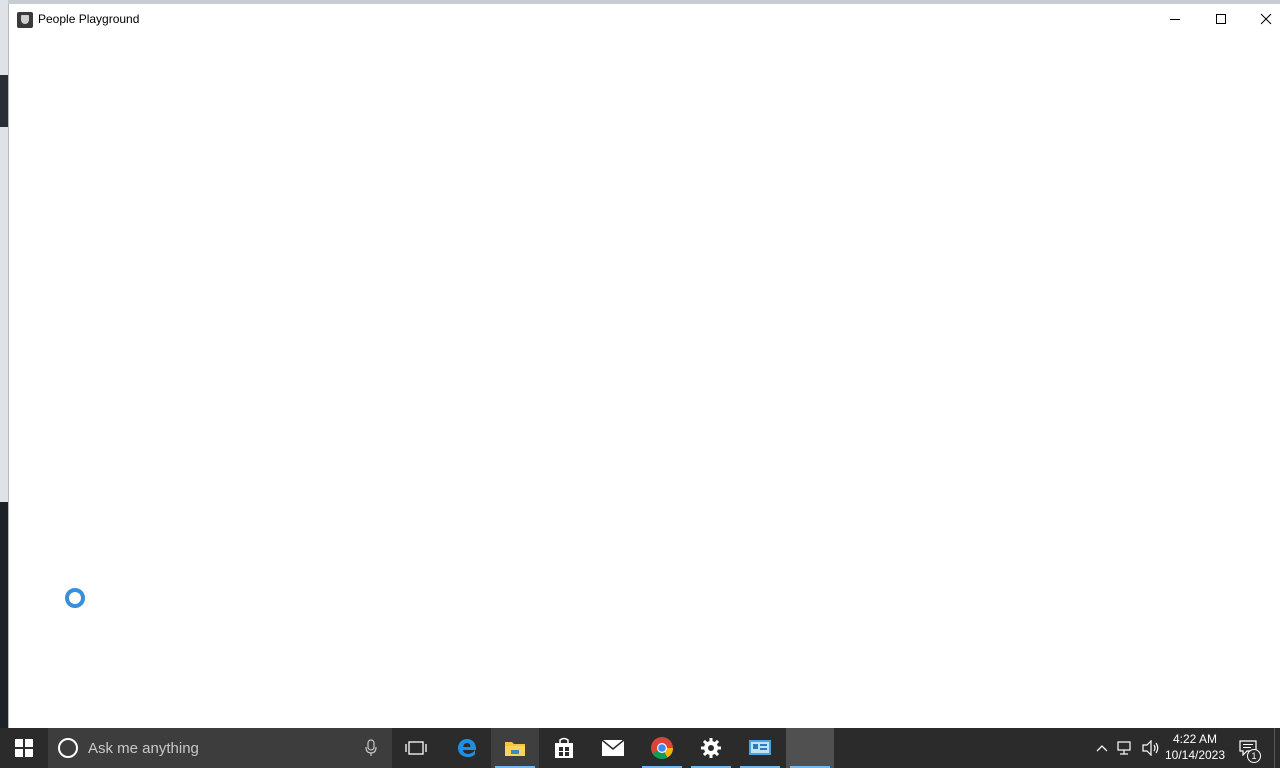 The height and width of the screenshot is (768, 1280). I want to click on taskbar: Ask me anything 4:22 AM 10/14/2023 1, so click(640, 748).